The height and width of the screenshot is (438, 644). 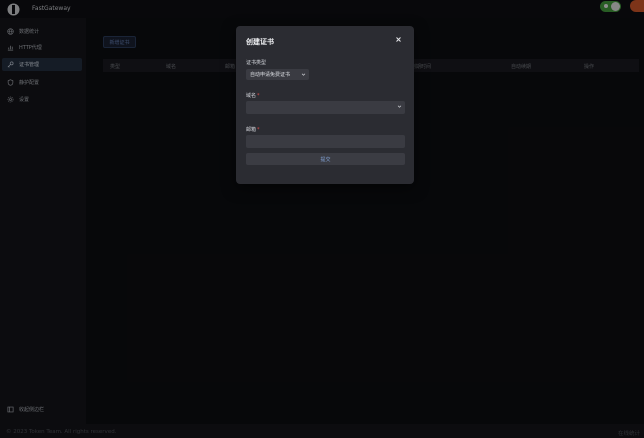 I want to click on domain-label: 域名*, so click(x=253, y=95).